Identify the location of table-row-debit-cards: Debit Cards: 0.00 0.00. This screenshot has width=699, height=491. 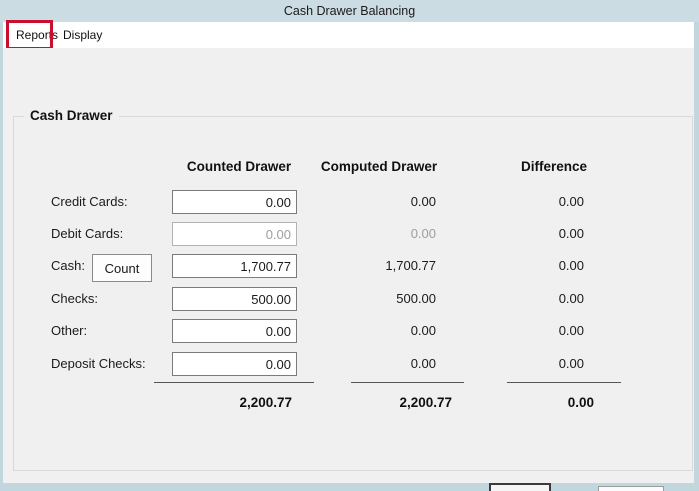
(354, 236).